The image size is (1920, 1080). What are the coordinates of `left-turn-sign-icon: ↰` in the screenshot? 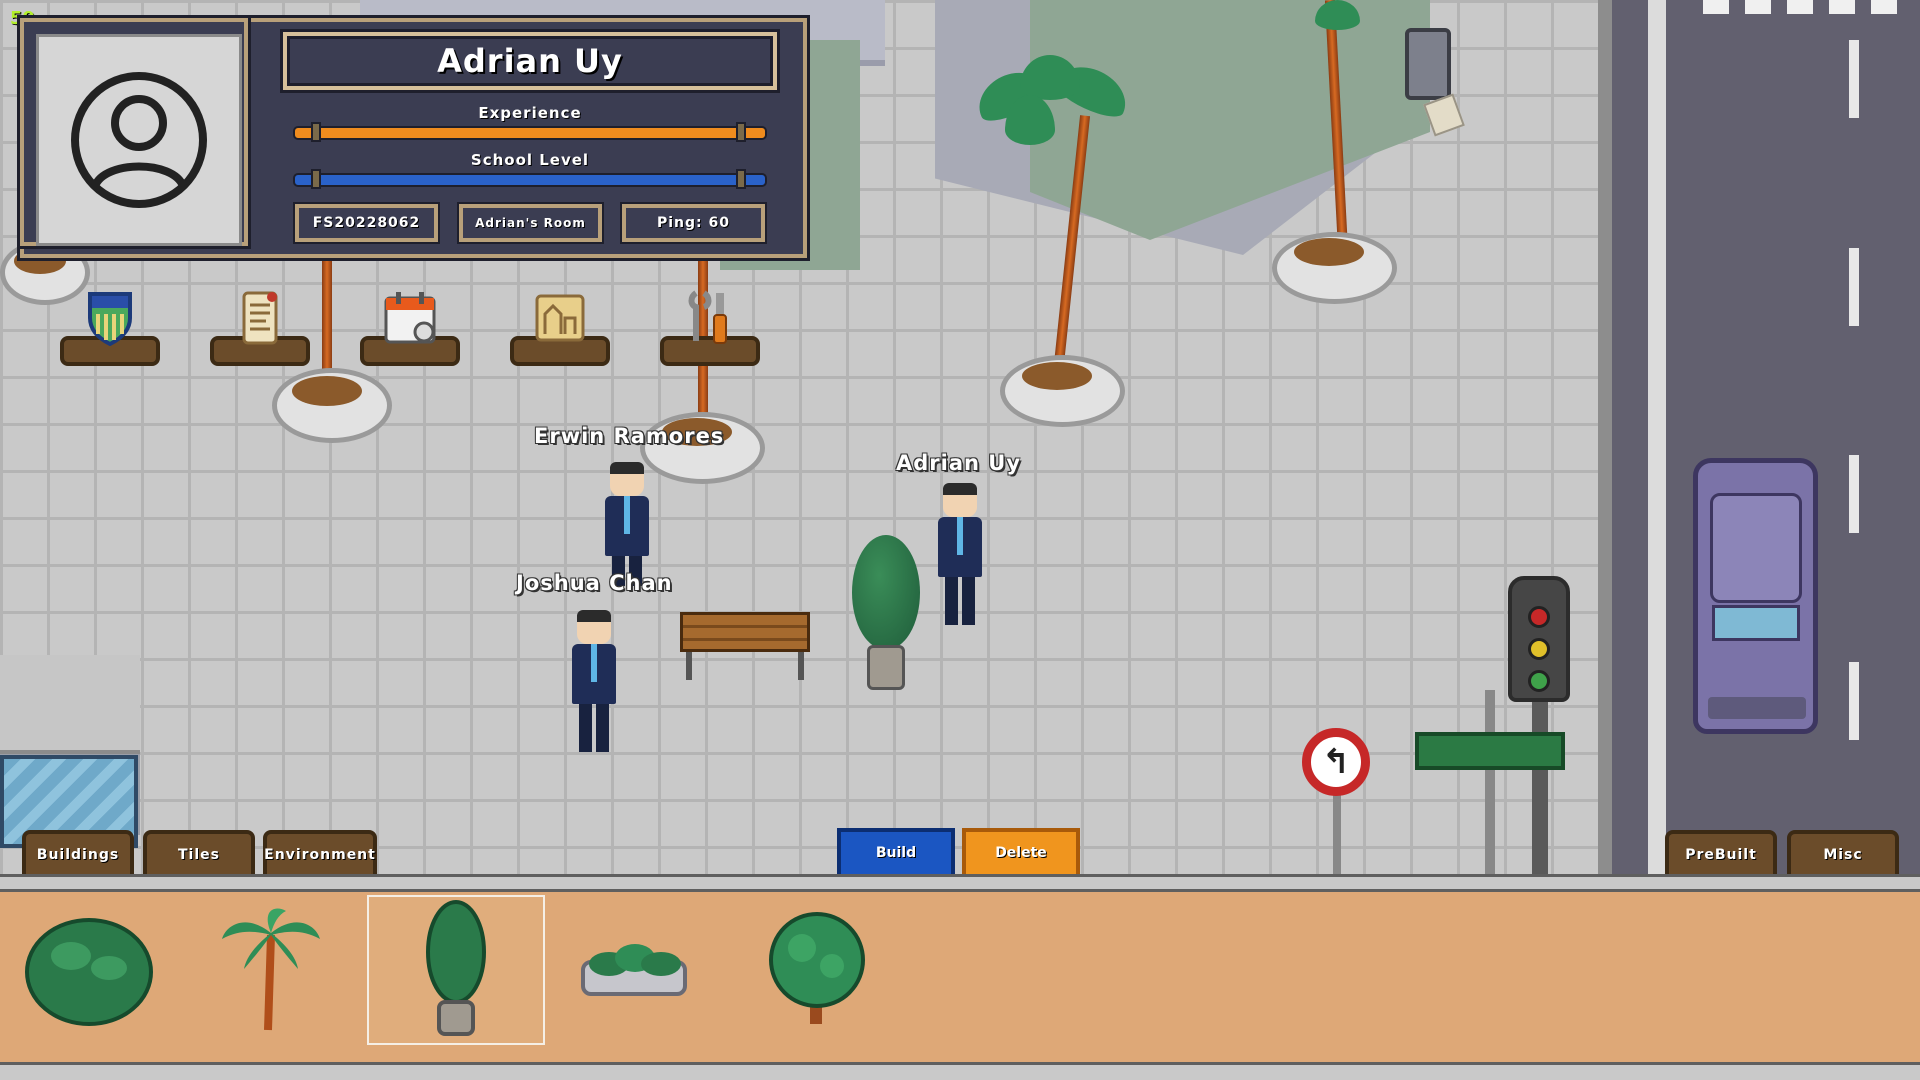 It's located at (1336, 762).